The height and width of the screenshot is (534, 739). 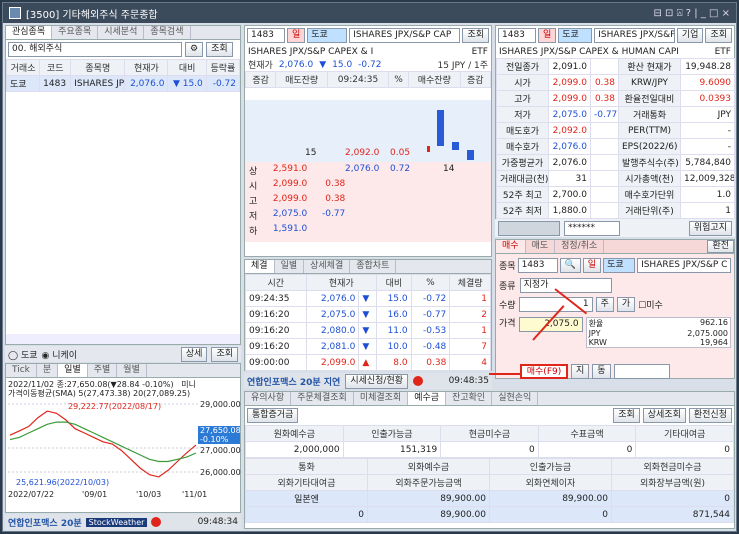 I want to click on tick-qty: 4, so click(x=470, y=362).